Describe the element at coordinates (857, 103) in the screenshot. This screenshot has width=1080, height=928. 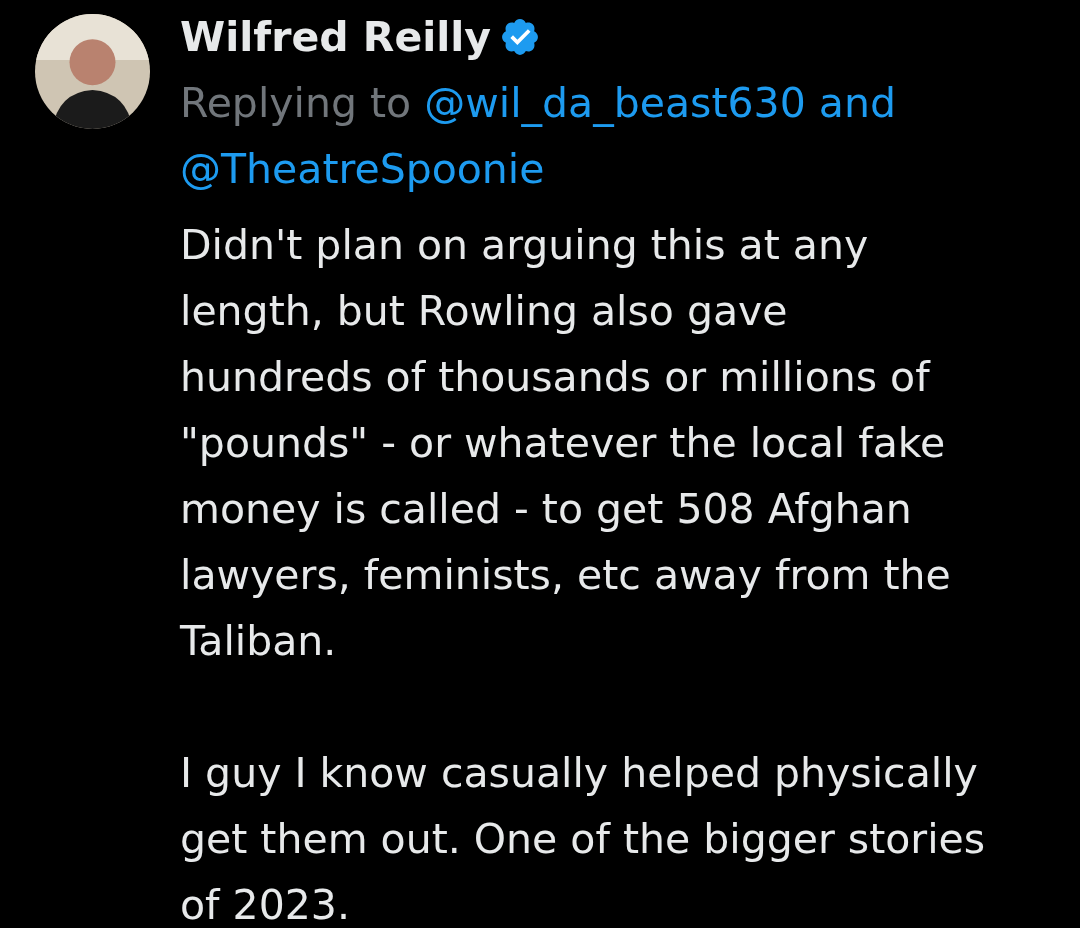
I see `reply-joiner: and` at that location.